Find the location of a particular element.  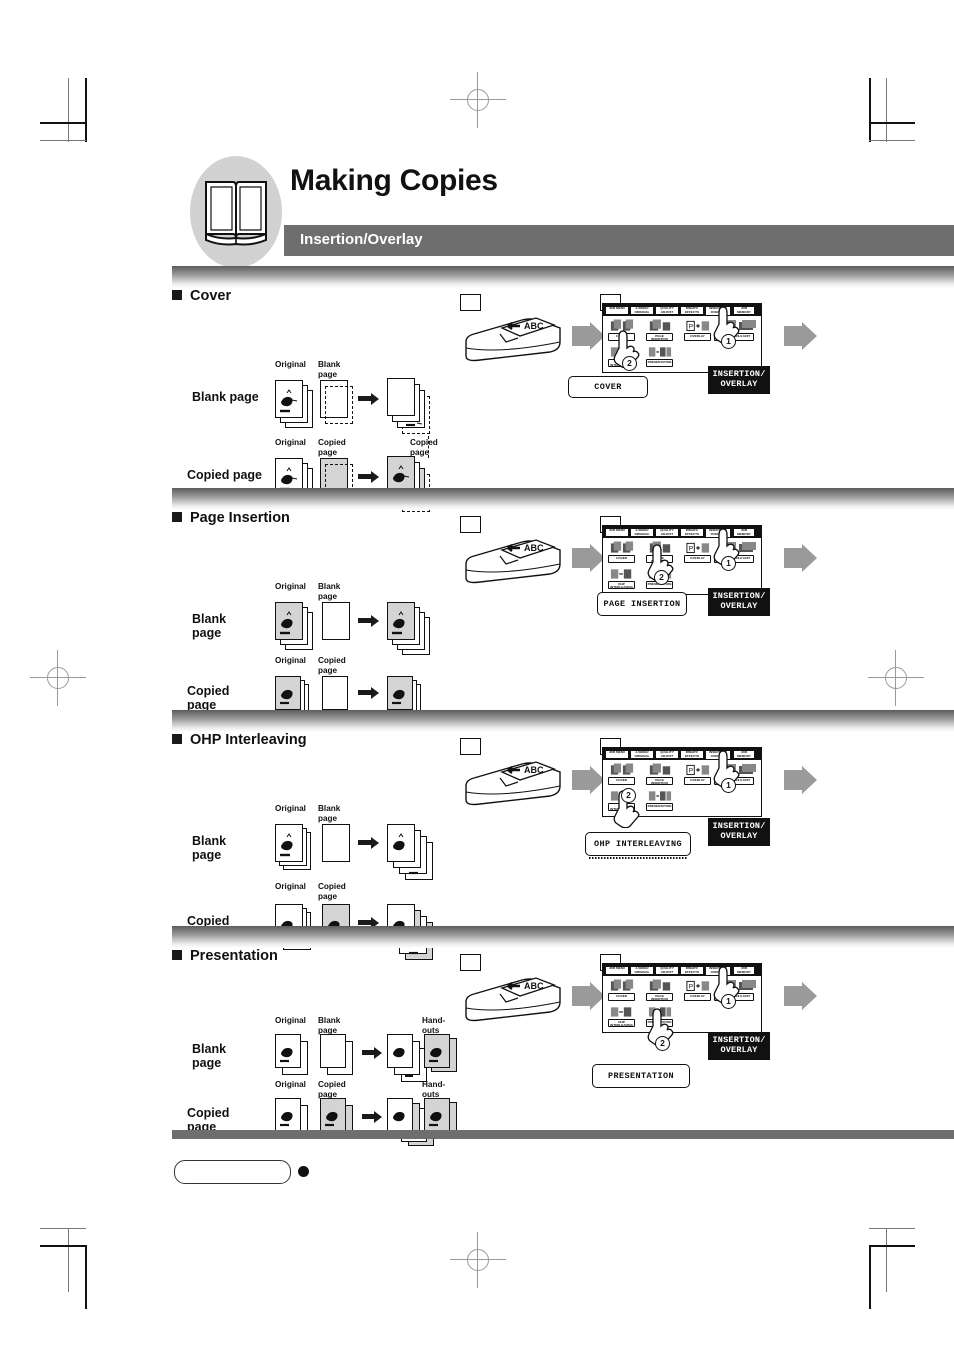

section-title-cover: Cover is located at coordinates (201, 296).